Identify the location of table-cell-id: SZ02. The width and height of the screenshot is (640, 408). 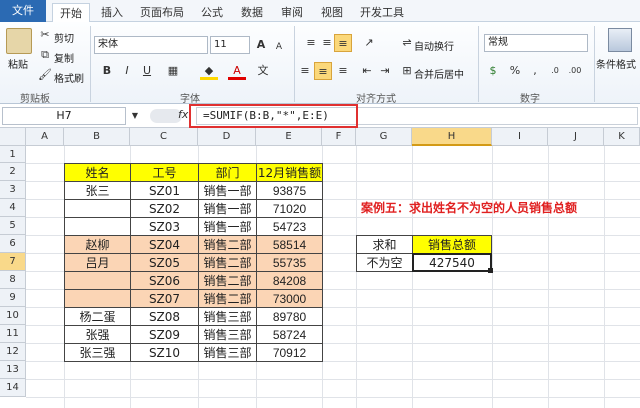
(164, 208).